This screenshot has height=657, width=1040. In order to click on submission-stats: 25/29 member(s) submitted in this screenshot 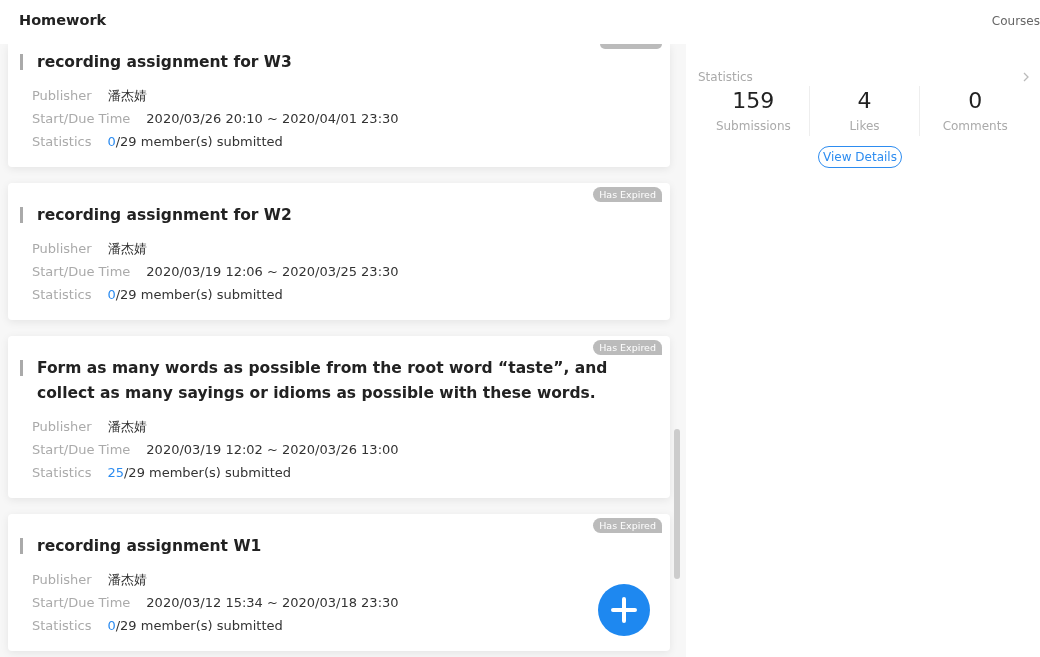, I will do `click(199, 473)`.